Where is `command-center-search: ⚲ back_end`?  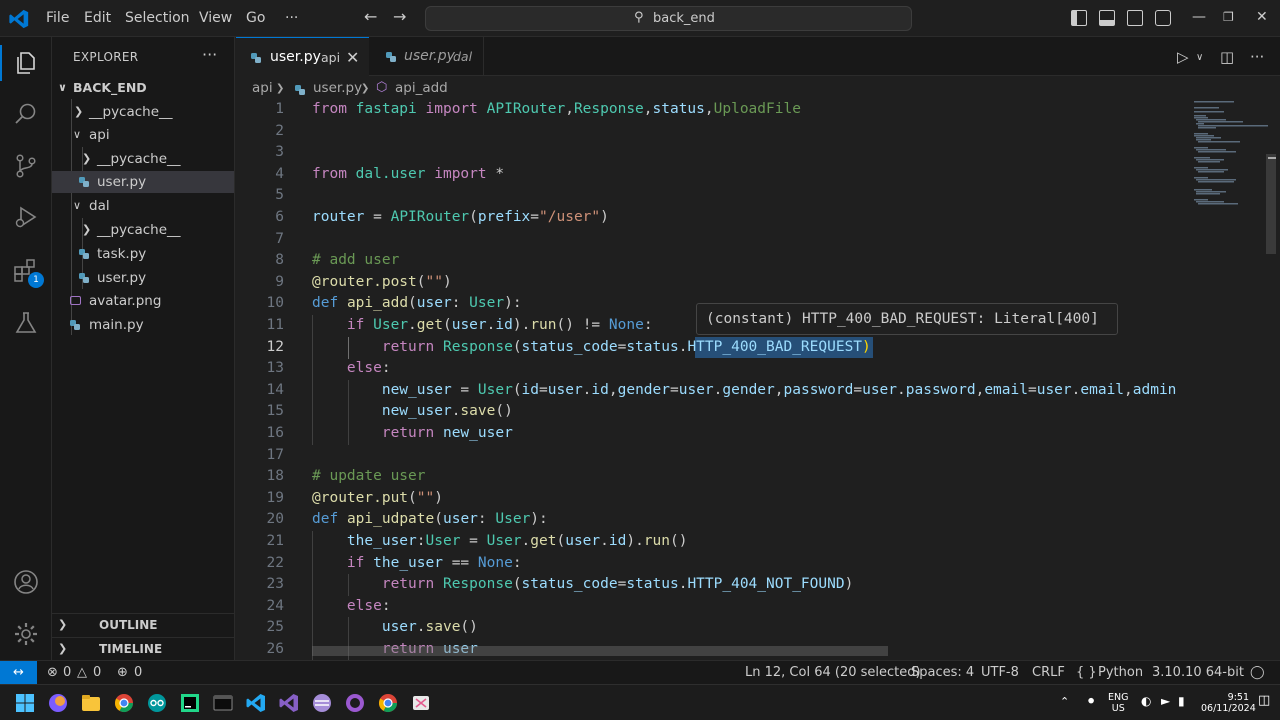
command-center-search: ⚲ back_end is located at coordinates (668, 18).